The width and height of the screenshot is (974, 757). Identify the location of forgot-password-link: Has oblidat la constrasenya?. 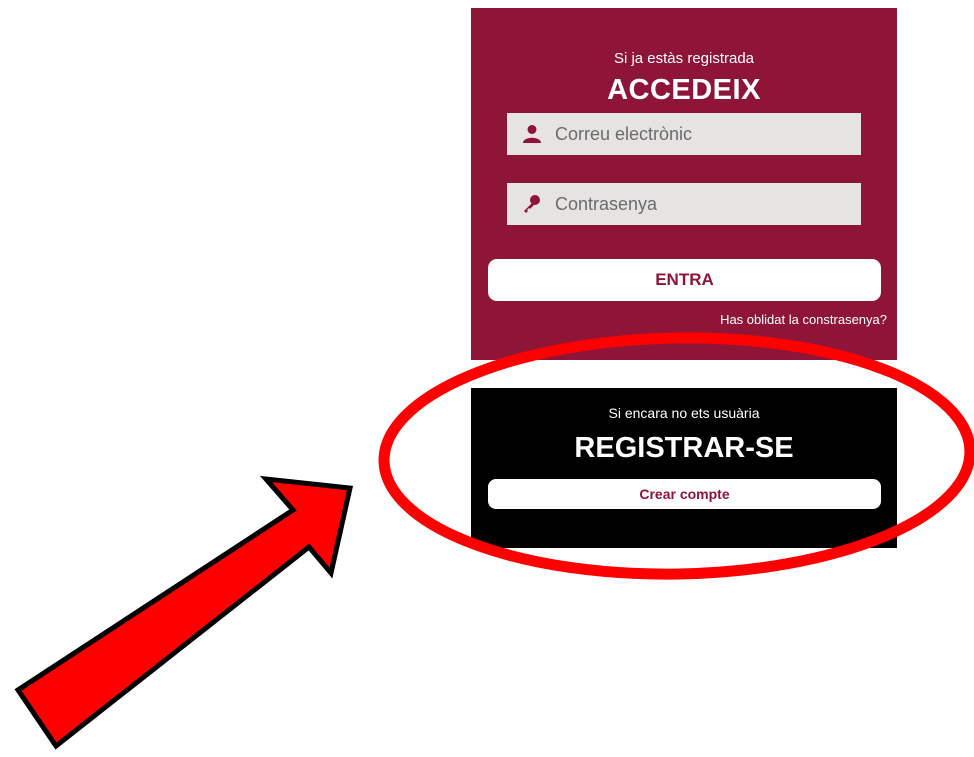
(803, 319).